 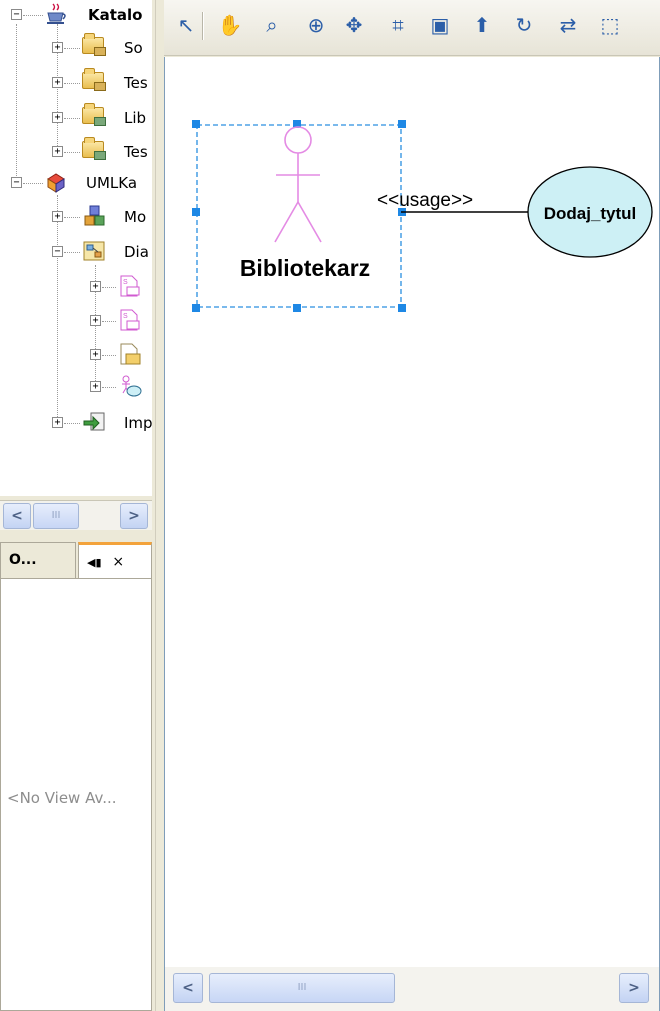 What do you see at coordinates (125, 282) in the screenshot?
I see `svg-text: S` at bounding box center [125, 282].